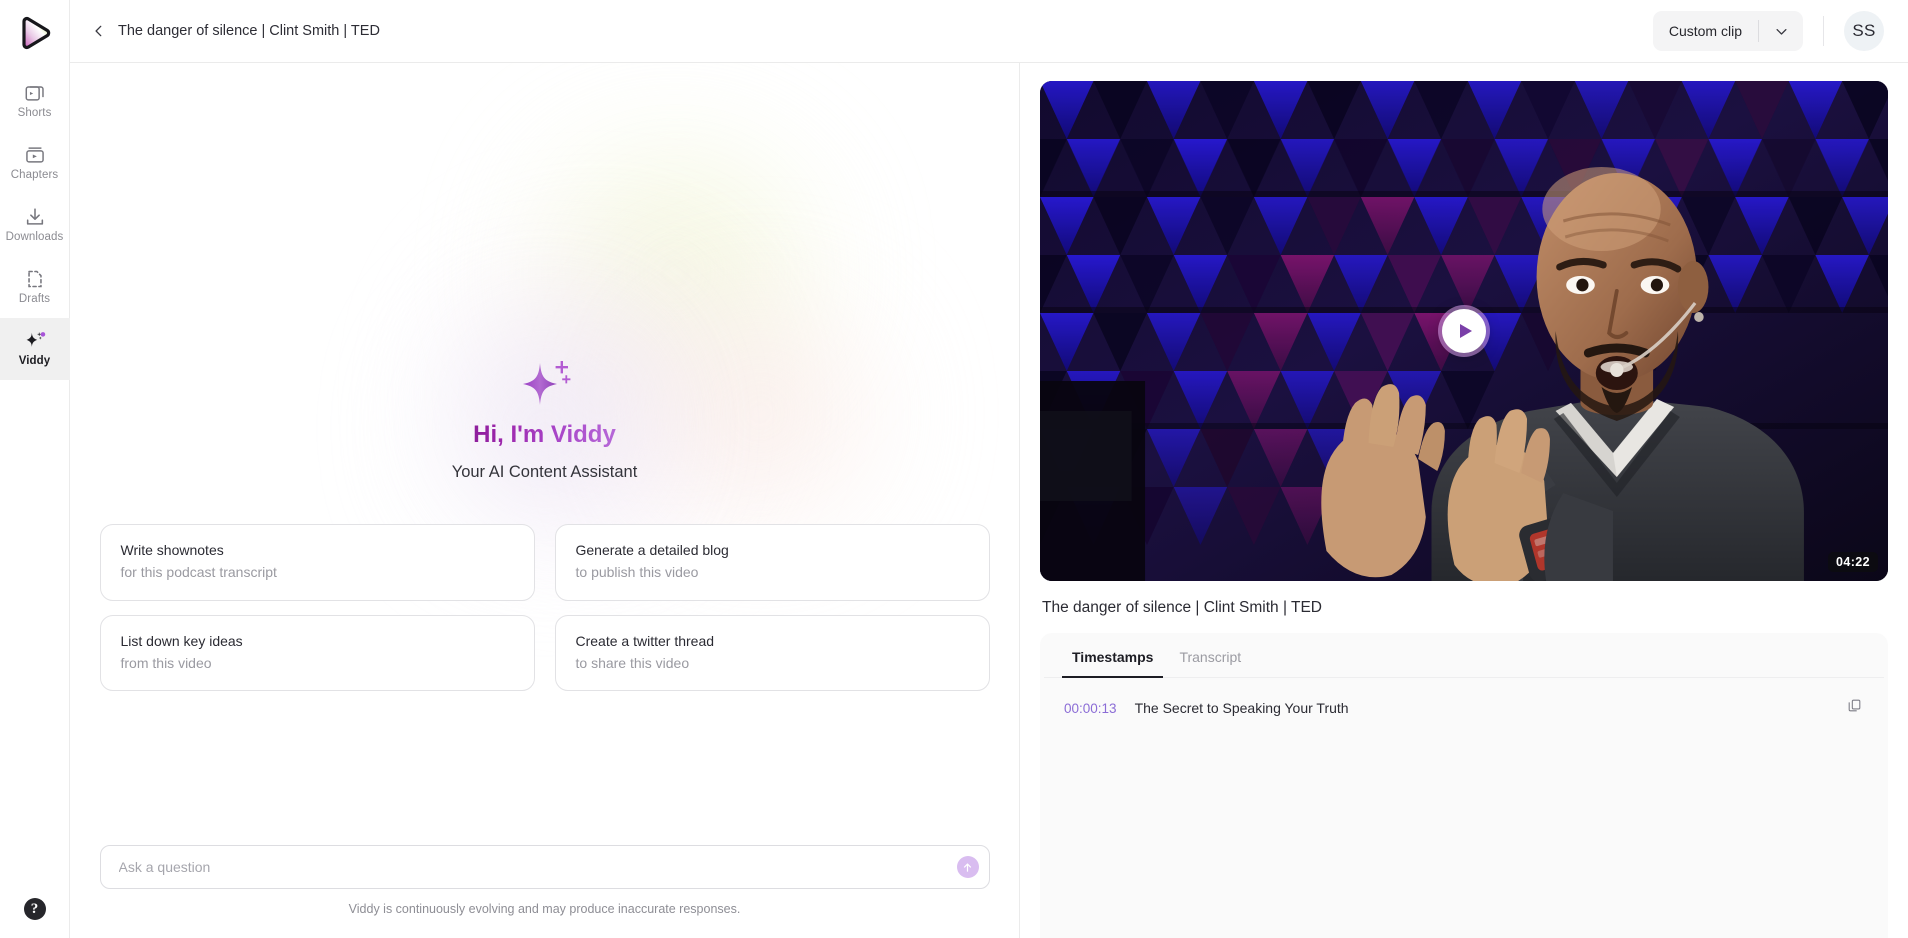 The width and height of the screenshot is (1908, 938). What do you see at coordinates (1705, 31) in the screenshot?
I see `custom-clip-label: Custom clip` at bounding box center [1705, 31].